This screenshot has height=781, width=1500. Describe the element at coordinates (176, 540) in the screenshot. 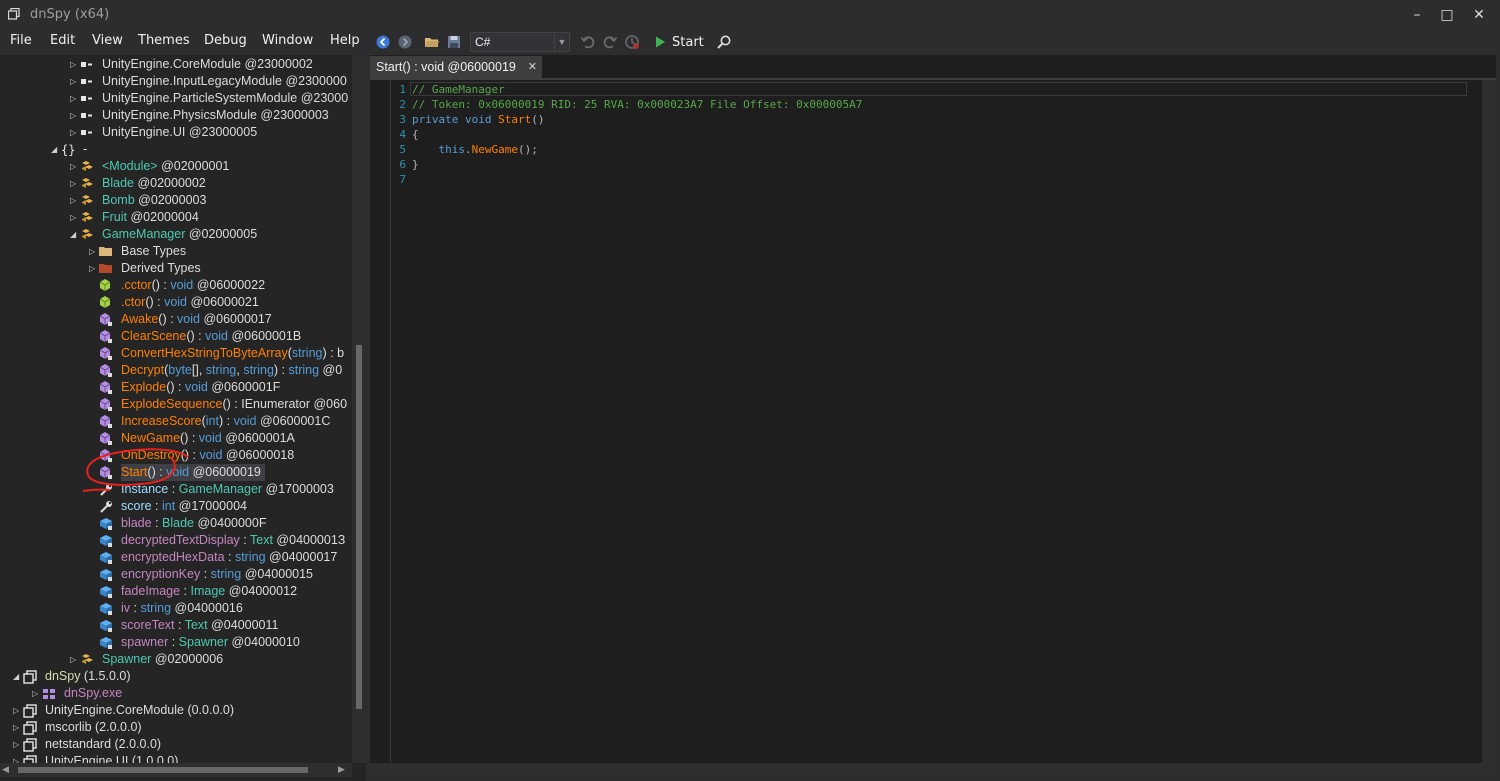

I see `tree-row: decryptedTextDisplay : Text @0400001З` at that location.